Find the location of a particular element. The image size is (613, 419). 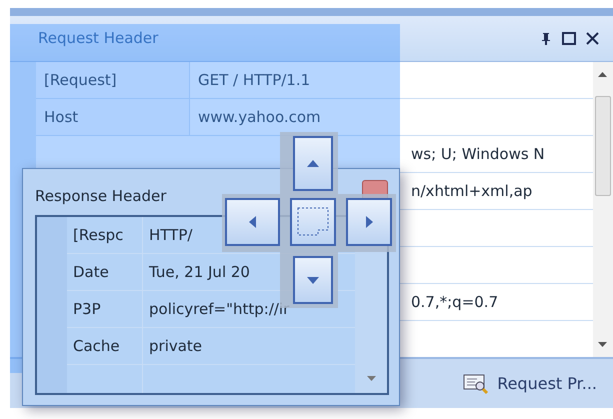

up-arrow-icon is located at coordinates (313, 163).